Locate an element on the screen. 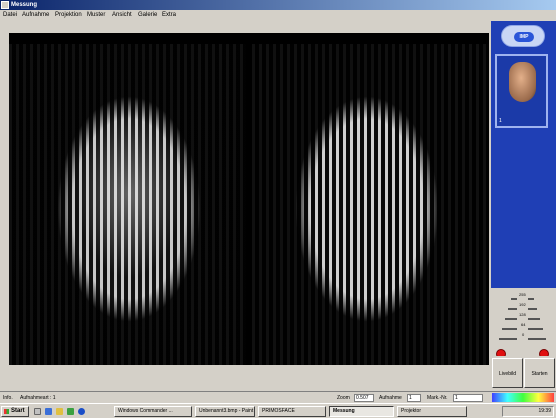 This screenshot has width=556, height=418. menu-ansicht: Ansicht is located at coordinates (122, 15).